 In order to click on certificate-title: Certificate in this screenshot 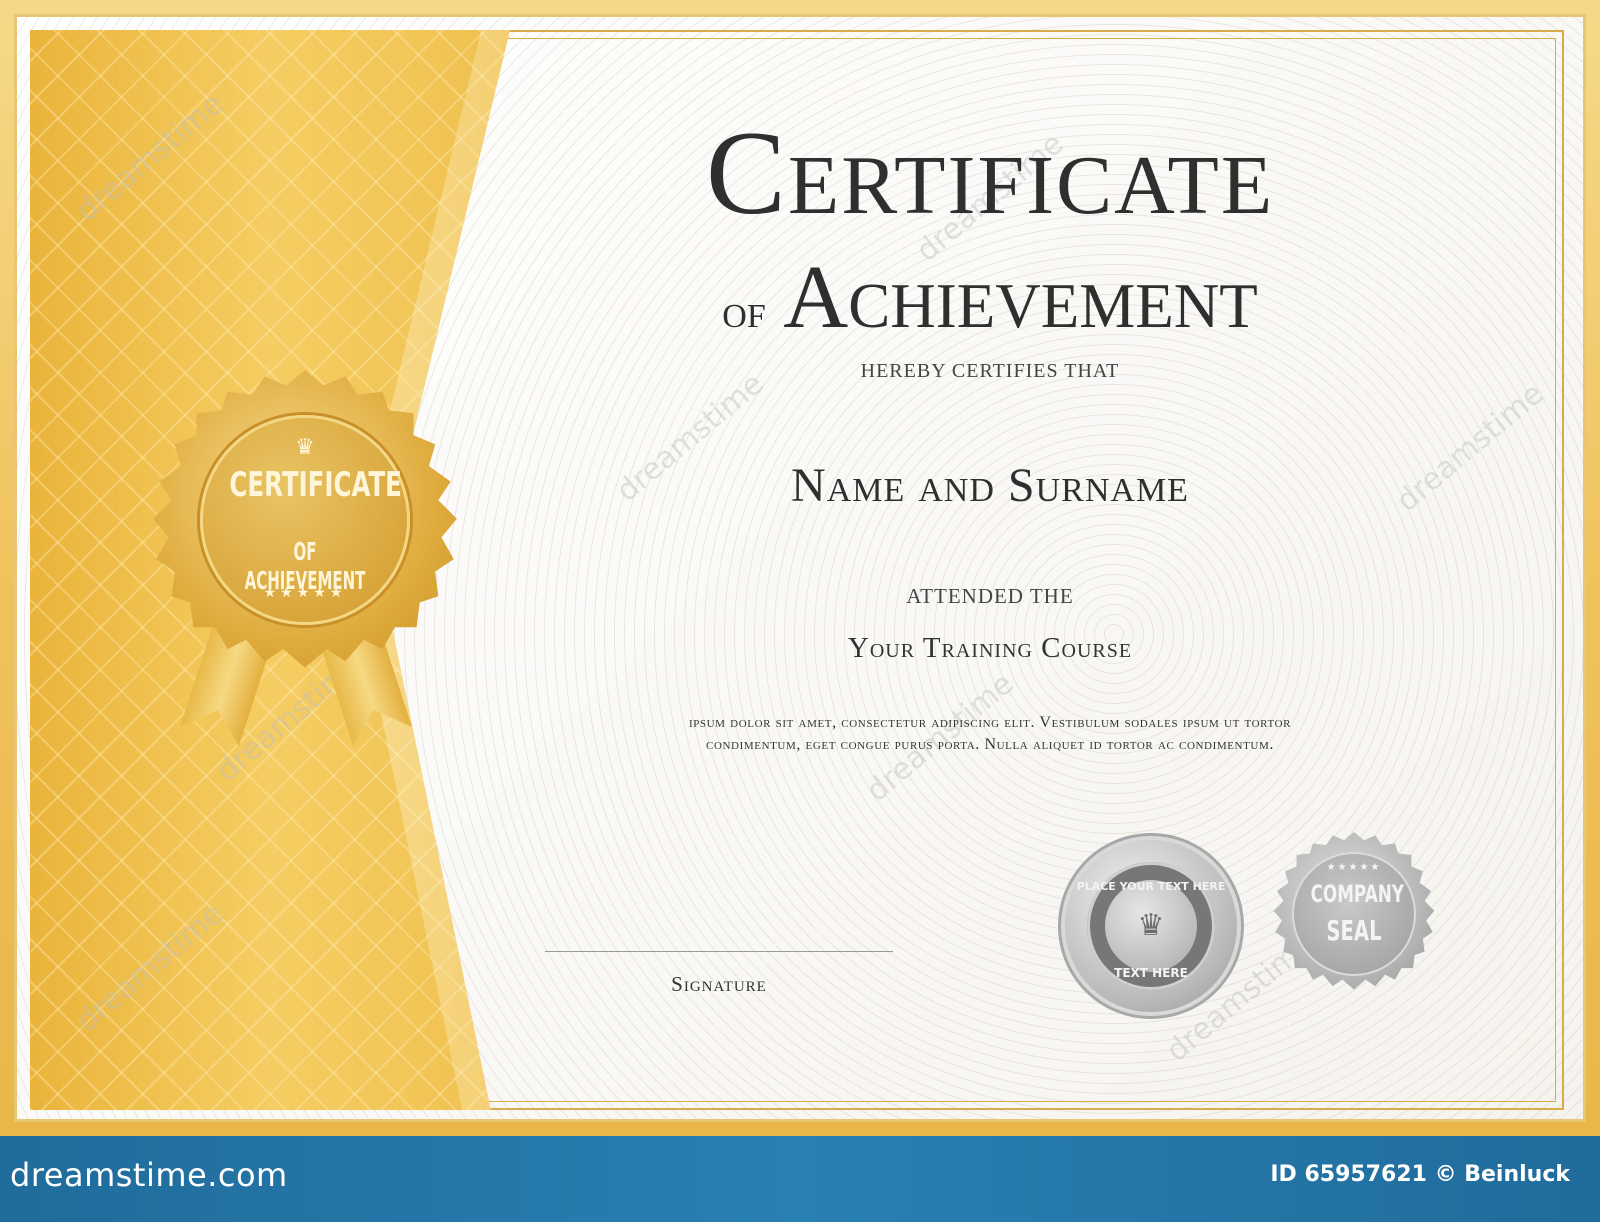, I will do `click(990, 172)`.